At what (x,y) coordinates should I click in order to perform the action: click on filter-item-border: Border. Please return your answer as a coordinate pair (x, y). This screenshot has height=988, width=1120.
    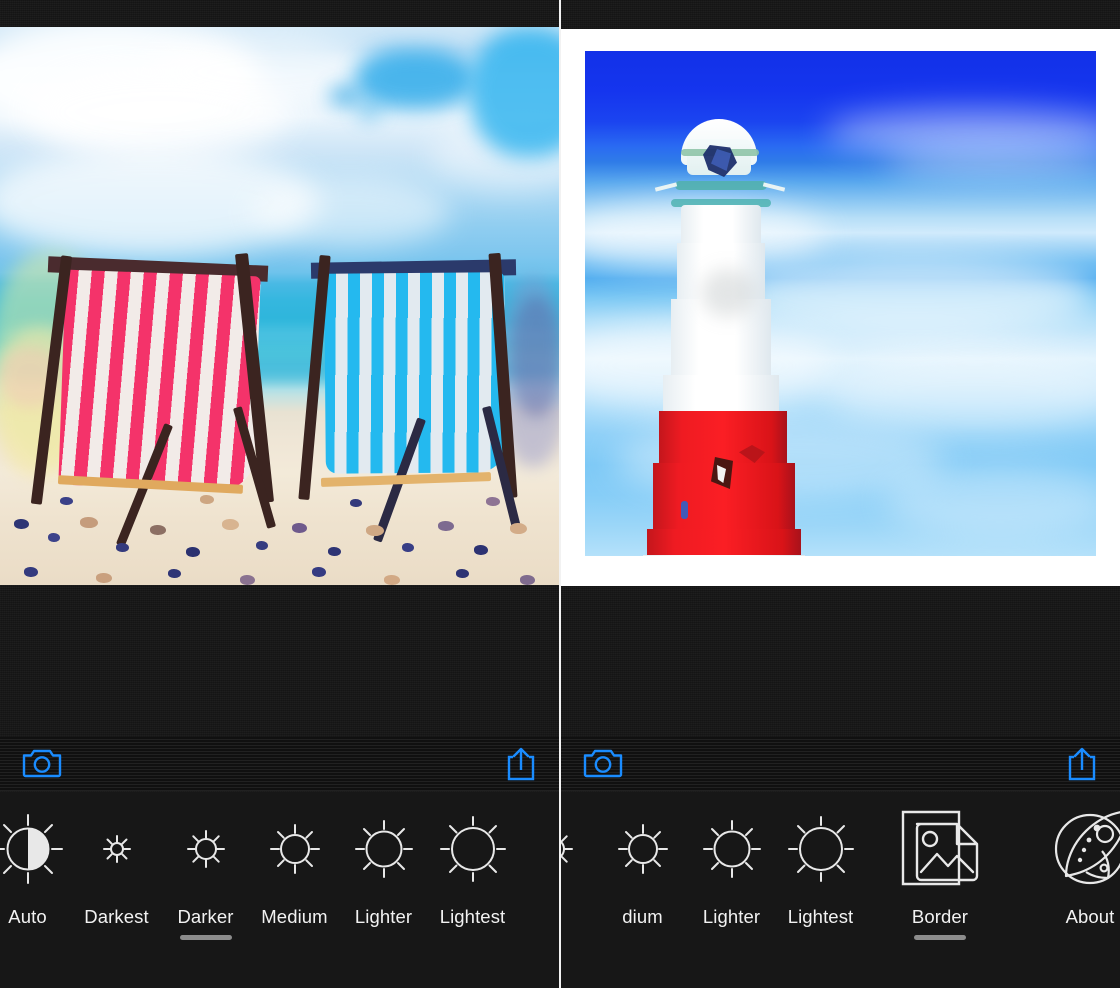
    Looking at the image, I should click on (940, 866).